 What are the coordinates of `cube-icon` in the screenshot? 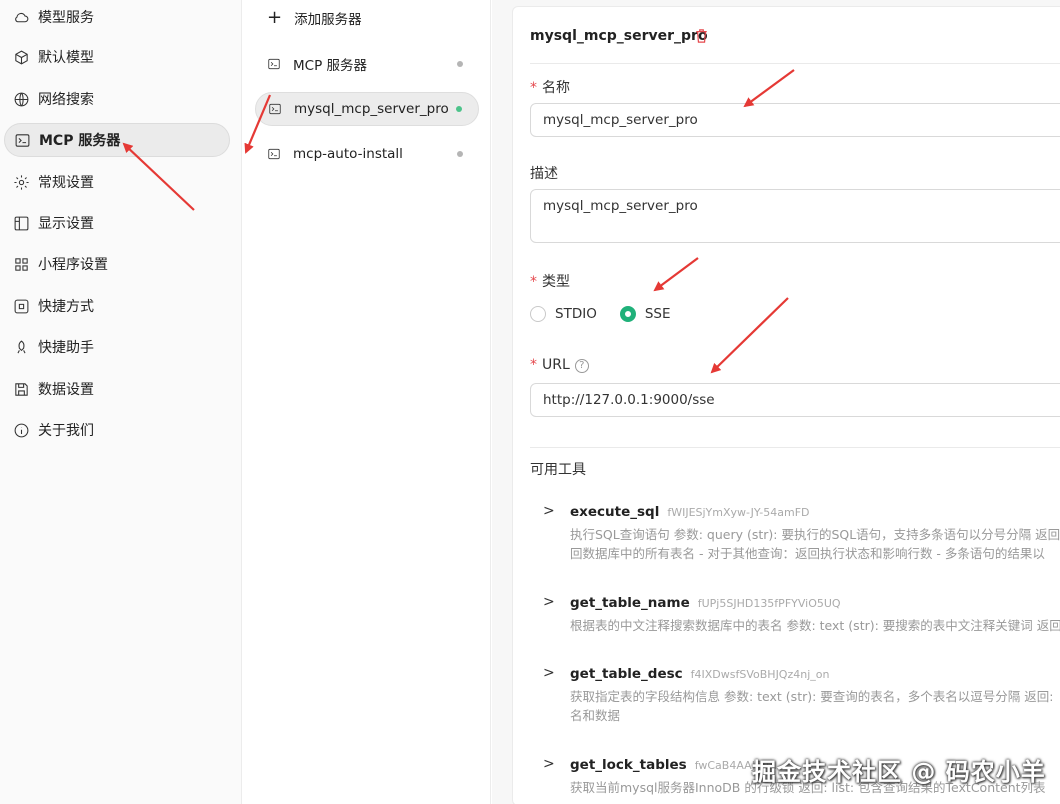 It's located at (21, 57).